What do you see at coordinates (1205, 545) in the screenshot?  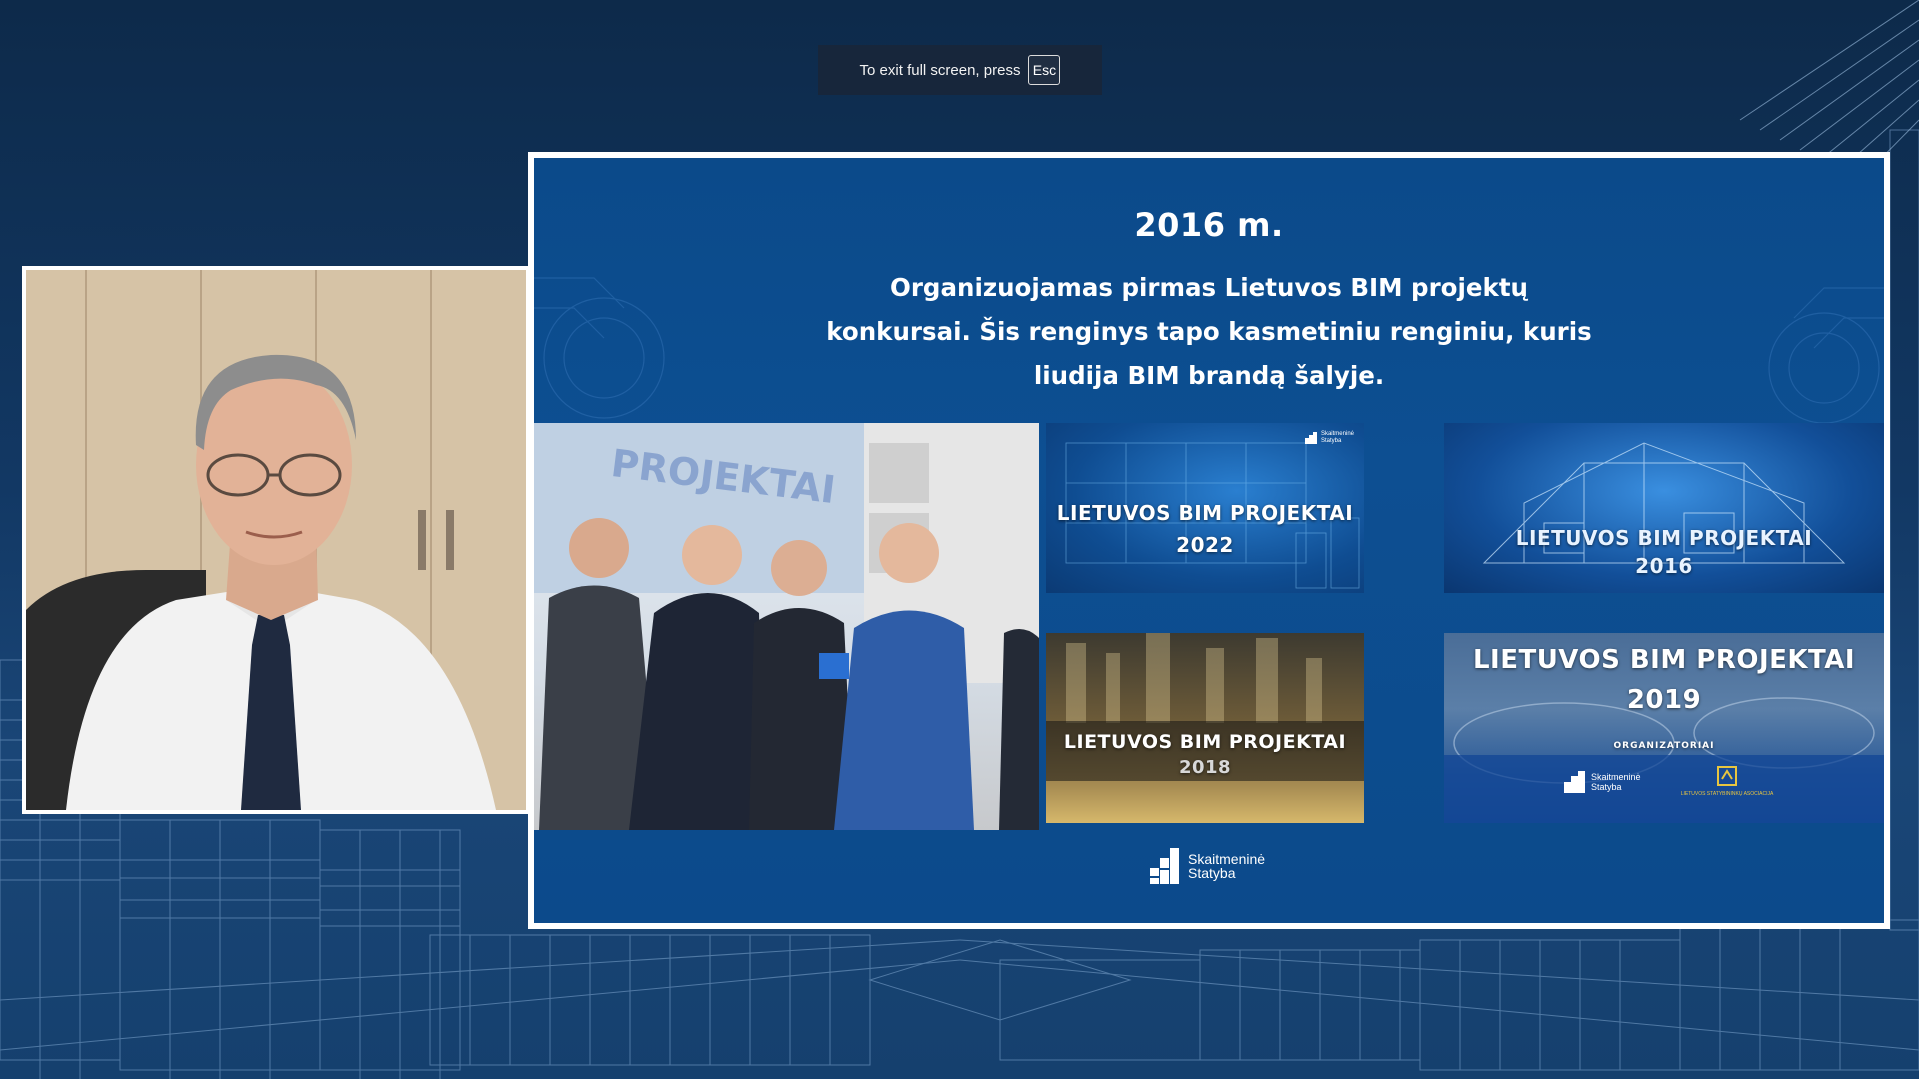 I see `tile-year: 2022` at bounding box center [1205, 545].